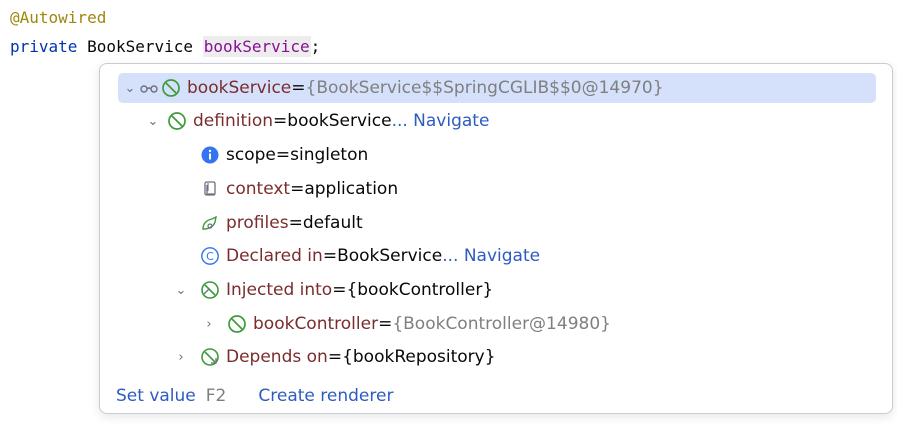 This screenshot has height=430, width=897. Describe the element at coordinates (216, 396) in the screenshot. I see `set-value-shortcut: F2` at that location.